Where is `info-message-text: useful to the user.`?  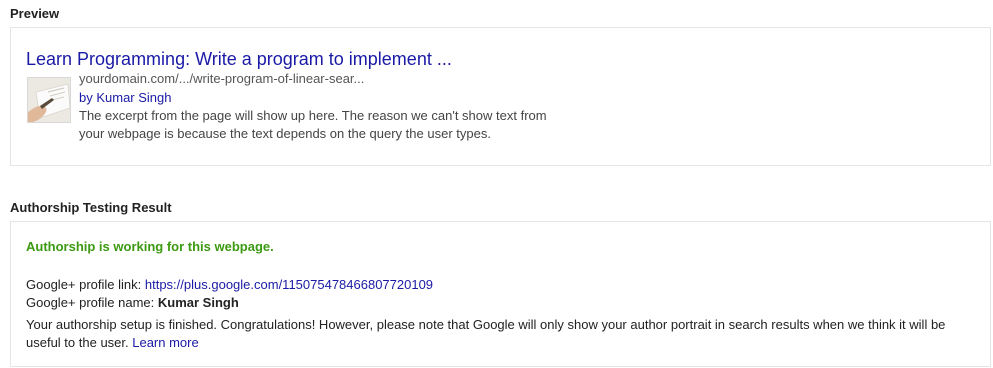
info-message-text: useful to the user. is located at coordinates (79, 342).